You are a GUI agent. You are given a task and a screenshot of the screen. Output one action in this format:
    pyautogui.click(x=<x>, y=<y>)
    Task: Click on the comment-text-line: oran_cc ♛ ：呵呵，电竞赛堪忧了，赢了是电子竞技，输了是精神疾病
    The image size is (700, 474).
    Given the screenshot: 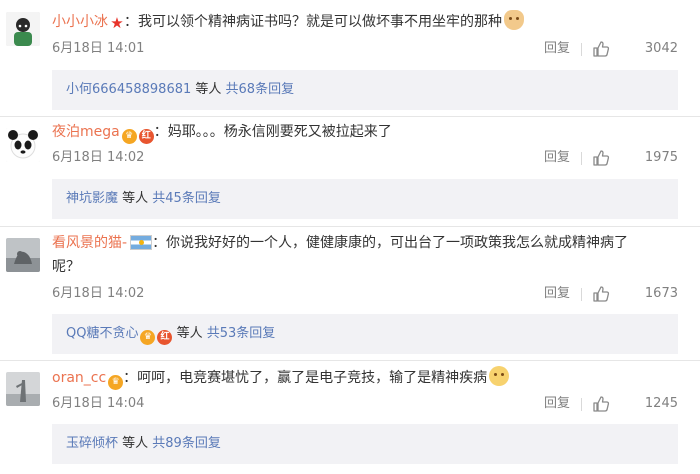 What is the action you would take?
    pyautogui.click(x=365, y=378)
    